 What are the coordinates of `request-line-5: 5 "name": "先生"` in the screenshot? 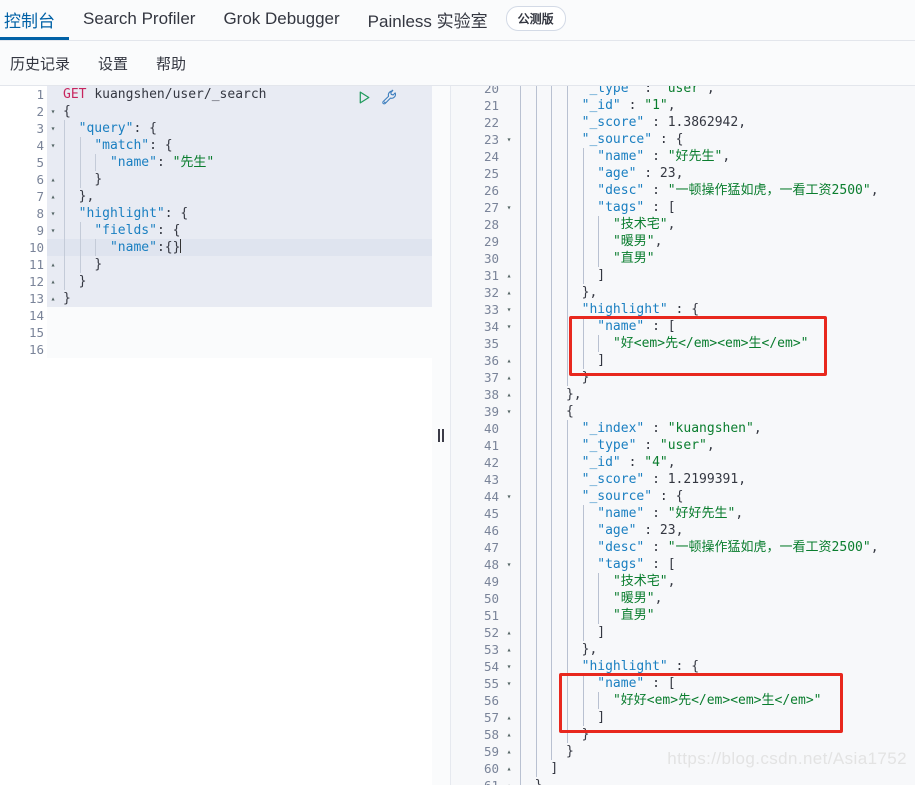 It's located at (216, 162).